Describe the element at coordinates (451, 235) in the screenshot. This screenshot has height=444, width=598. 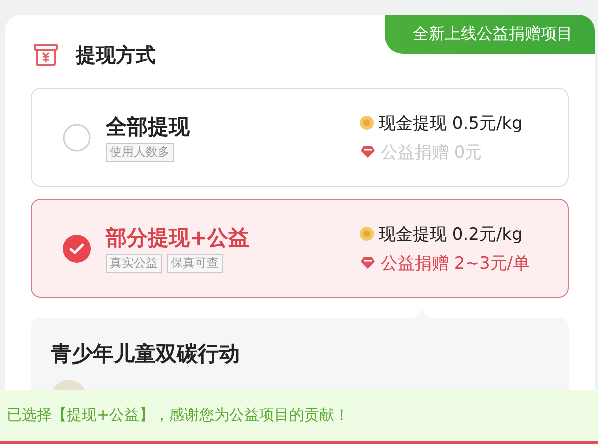
I see `cash-rate: 现金提现 0.2元/kg` at that location.